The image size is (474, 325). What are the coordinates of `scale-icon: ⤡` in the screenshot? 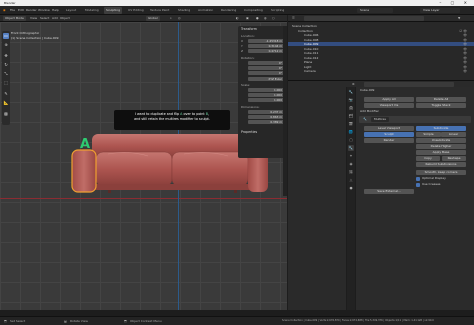 It's located at (6, 74).